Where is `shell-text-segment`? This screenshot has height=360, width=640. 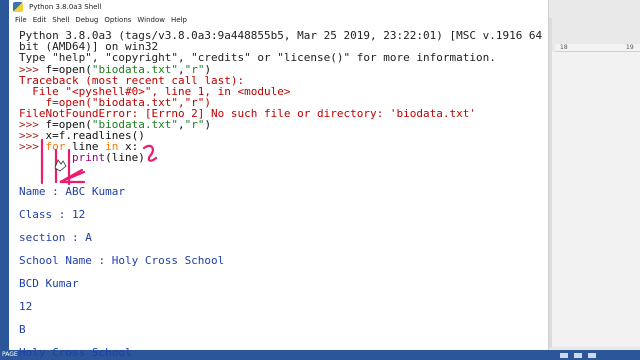
shell-text-segment is located at coordinates (45, 157).